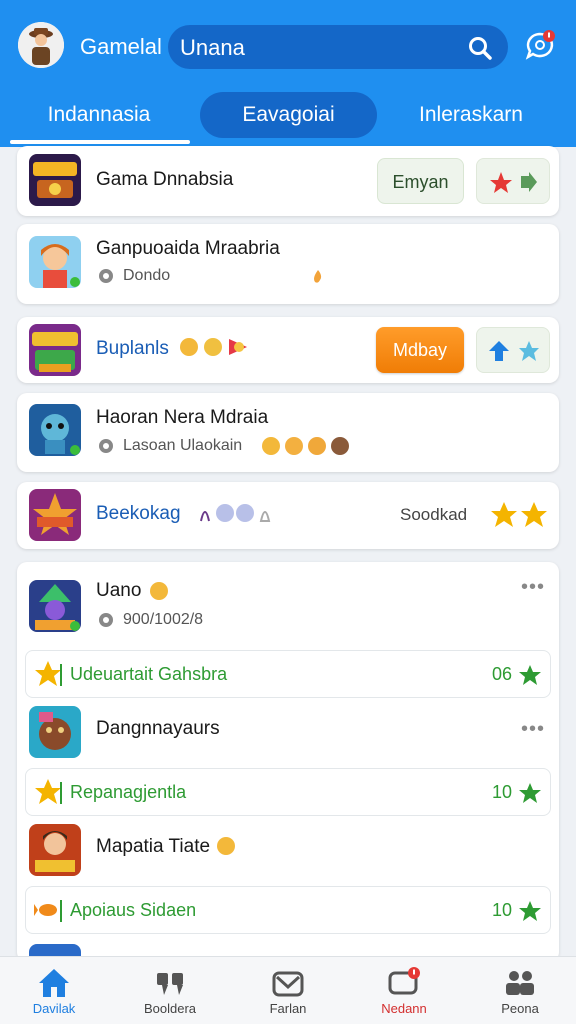 The image size is (576, 1024). I want to click on star-arrow-icon, so click(513, 182).